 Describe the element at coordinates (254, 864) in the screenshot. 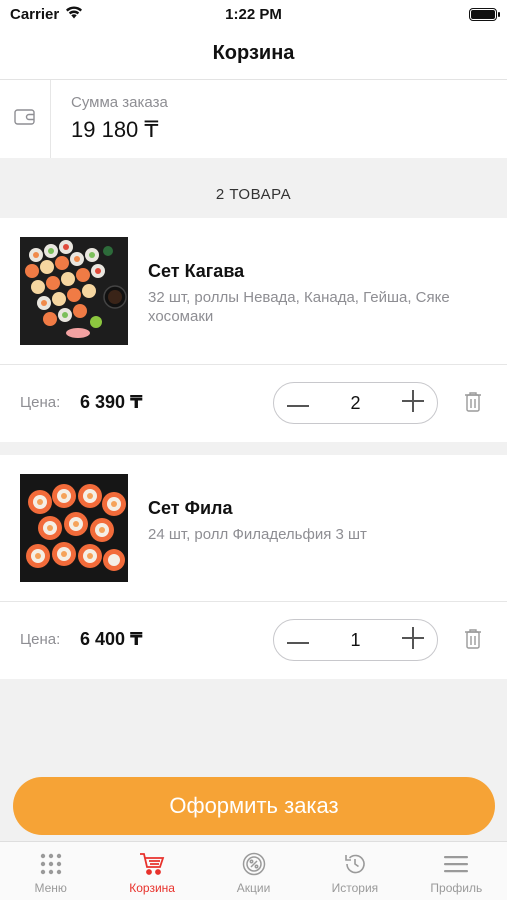

I see `percent-badge-icon` at that location.